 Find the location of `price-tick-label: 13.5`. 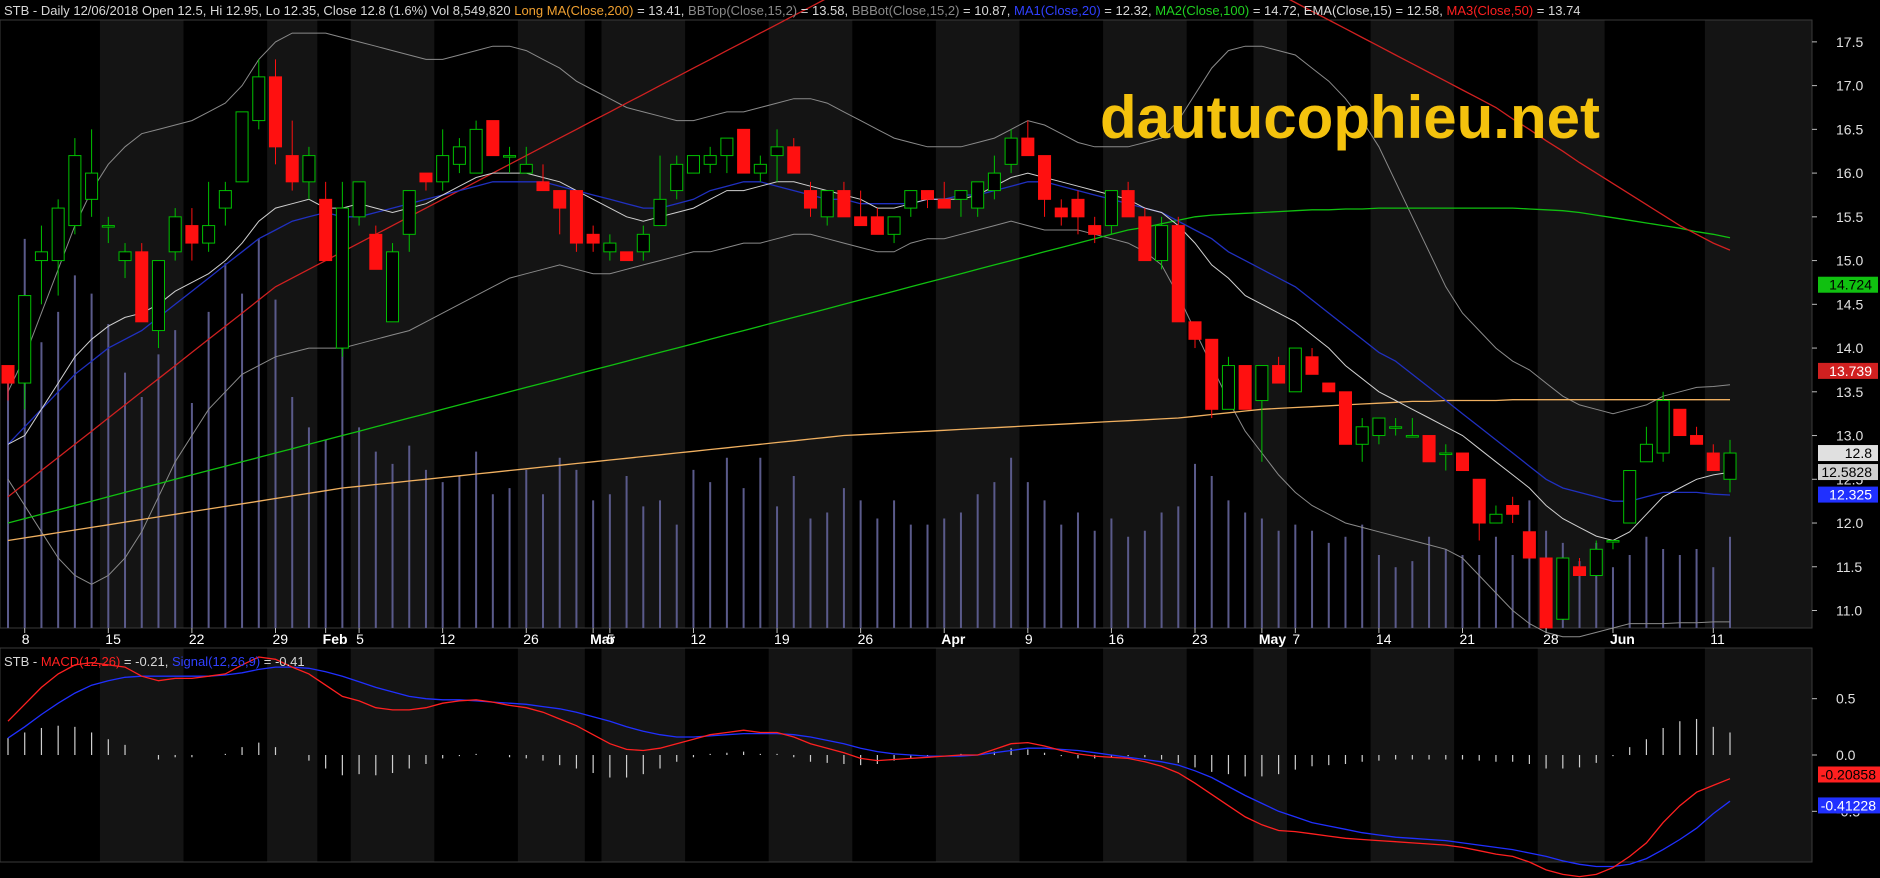

price-tick-label: 13.5 is located at coordinates (1849, 392).